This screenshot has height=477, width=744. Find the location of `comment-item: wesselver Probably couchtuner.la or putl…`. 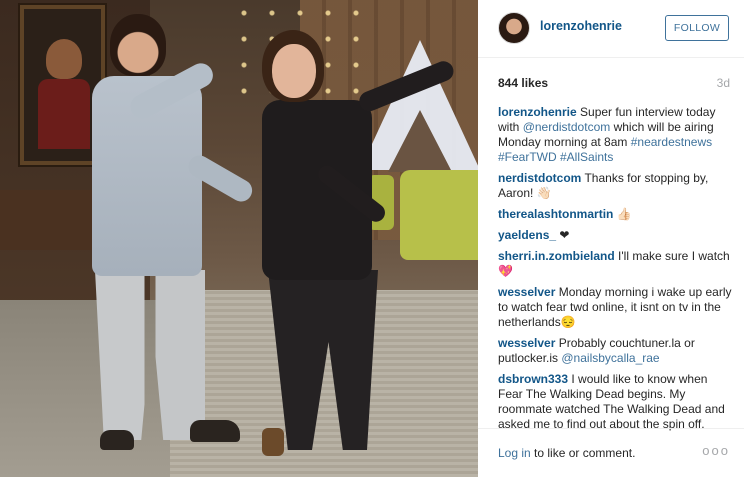

comment-item: wesselver Probably couchtuner.la or putl… is located at coordinates (616, 351).